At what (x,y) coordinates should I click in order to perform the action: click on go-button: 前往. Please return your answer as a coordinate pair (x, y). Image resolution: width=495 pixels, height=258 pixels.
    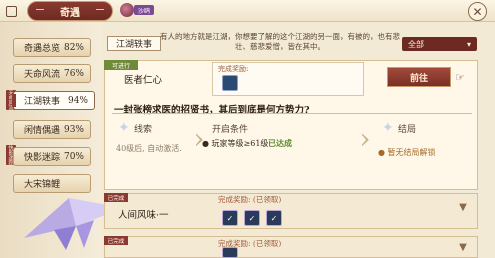
    Looking at the image, I should click on (419, 77).